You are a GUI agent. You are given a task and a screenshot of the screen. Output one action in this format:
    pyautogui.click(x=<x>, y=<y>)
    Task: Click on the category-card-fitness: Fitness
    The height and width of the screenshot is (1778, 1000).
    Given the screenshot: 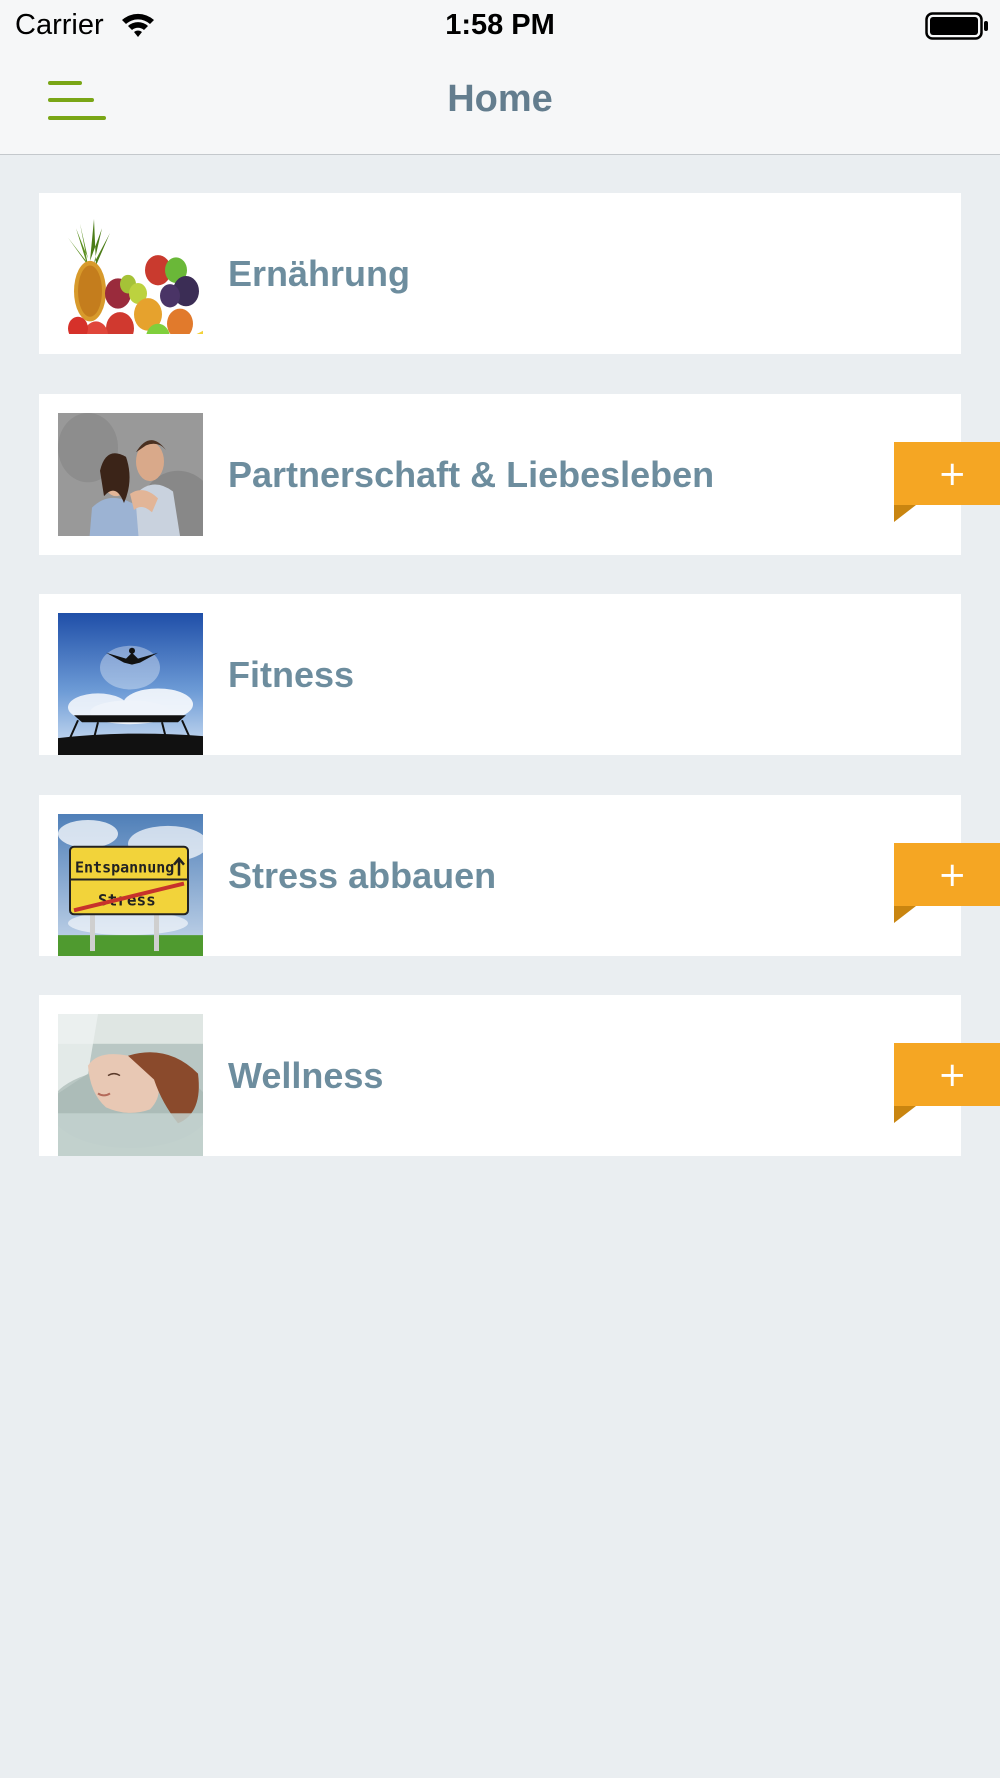 What is the action you would take?
    pyautogui.click(x=500, y=674)
    